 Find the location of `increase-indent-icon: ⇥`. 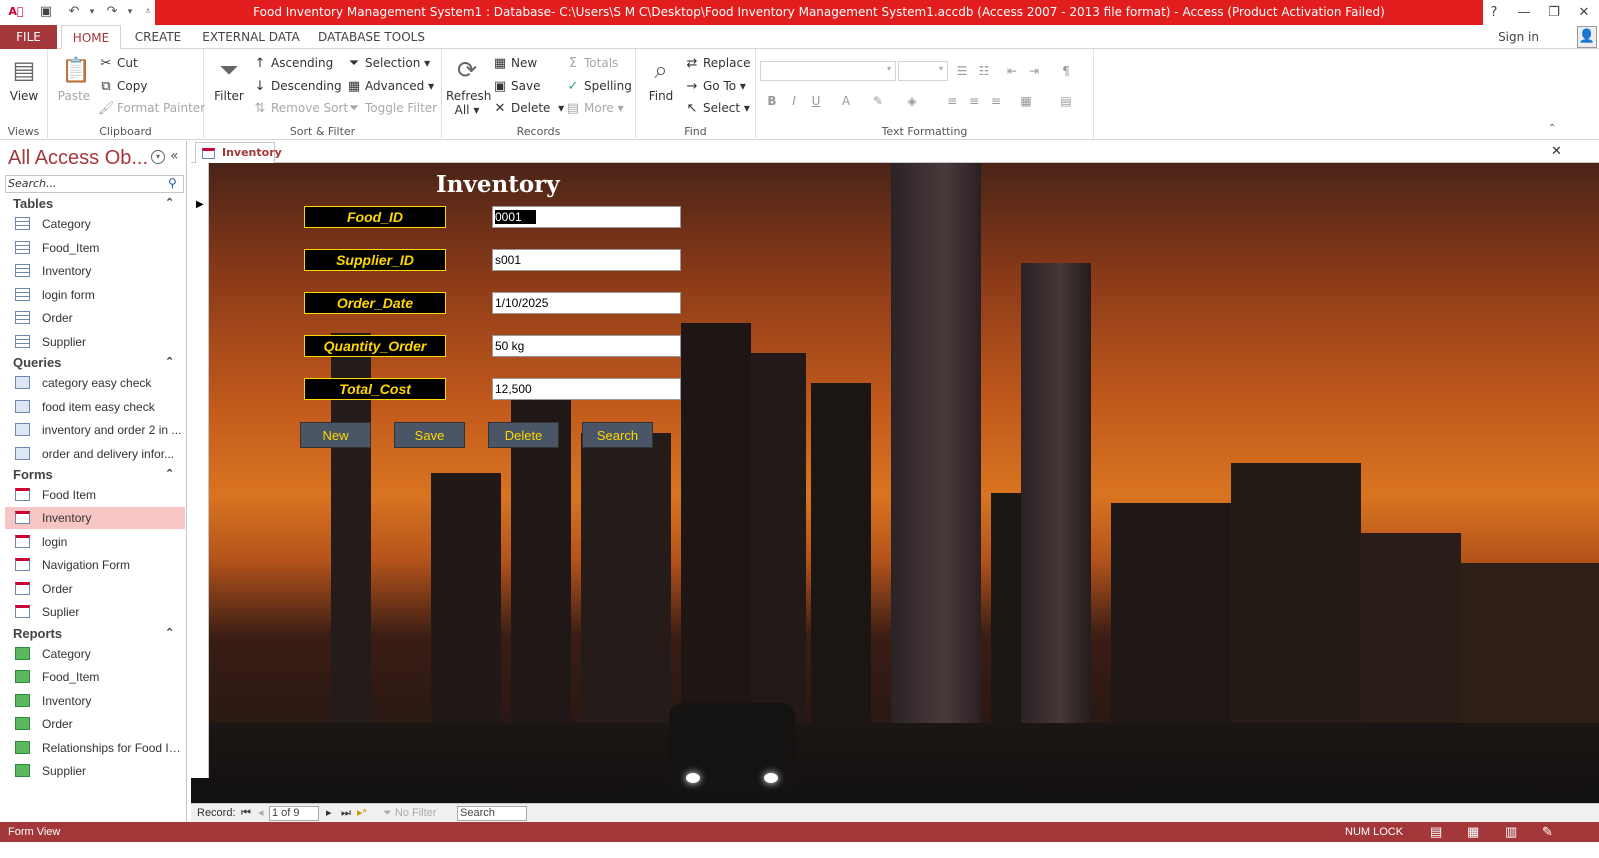

increase-indent-icon: ⇥ is located at coordinates (1034, 71).